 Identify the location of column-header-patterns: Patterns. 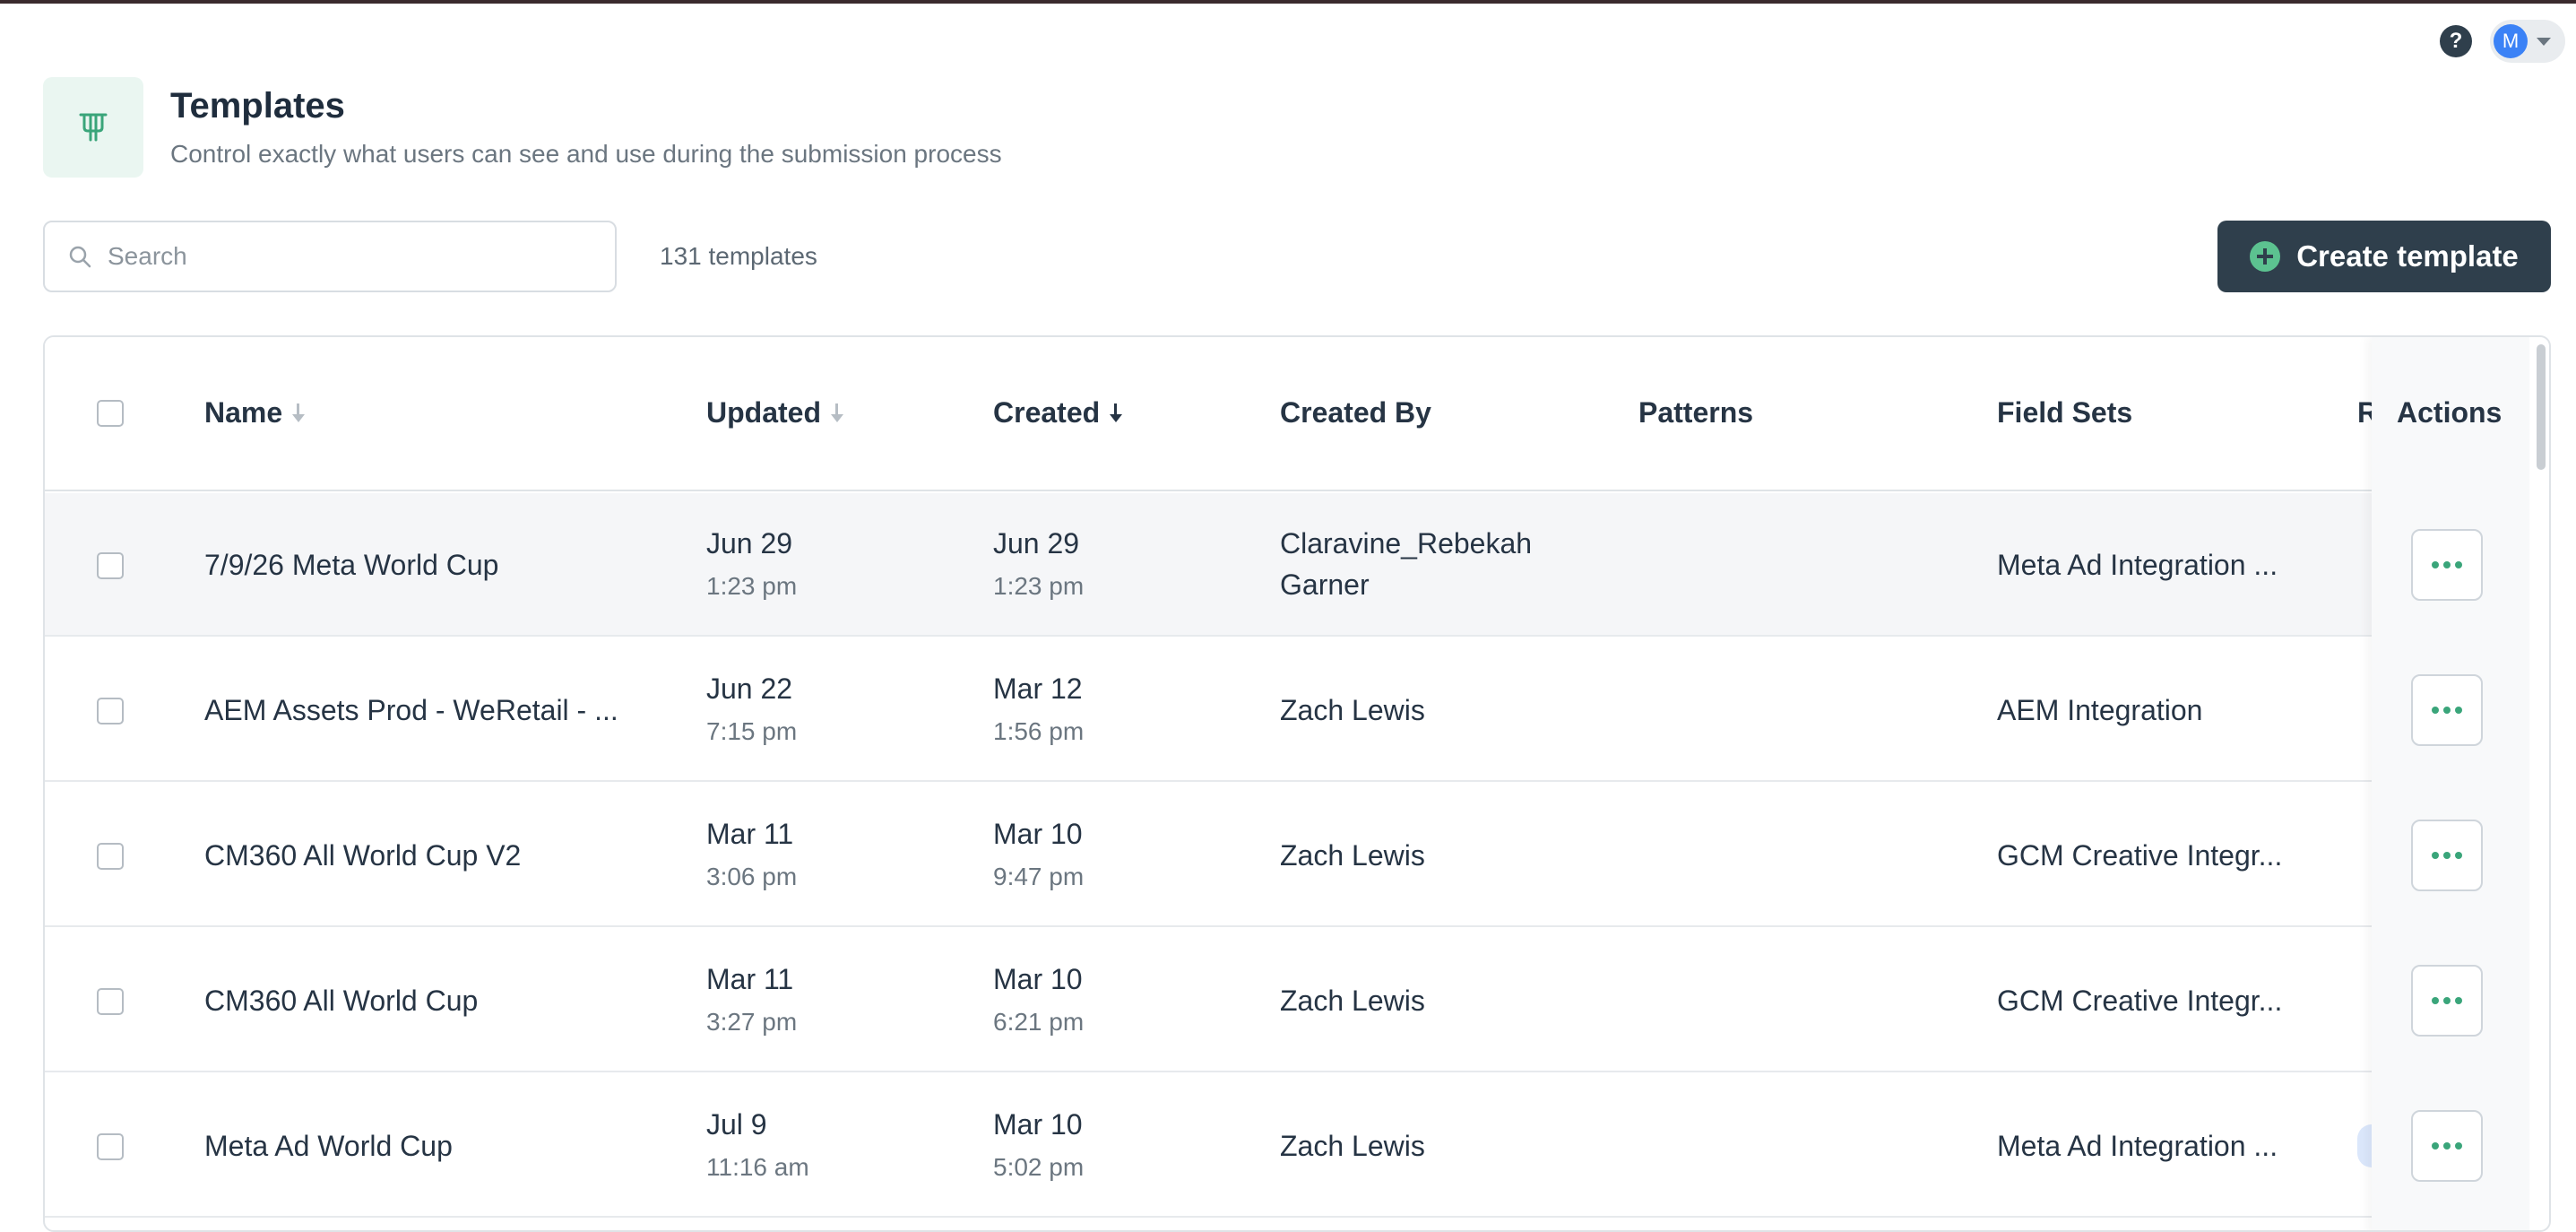
(1696, 412).